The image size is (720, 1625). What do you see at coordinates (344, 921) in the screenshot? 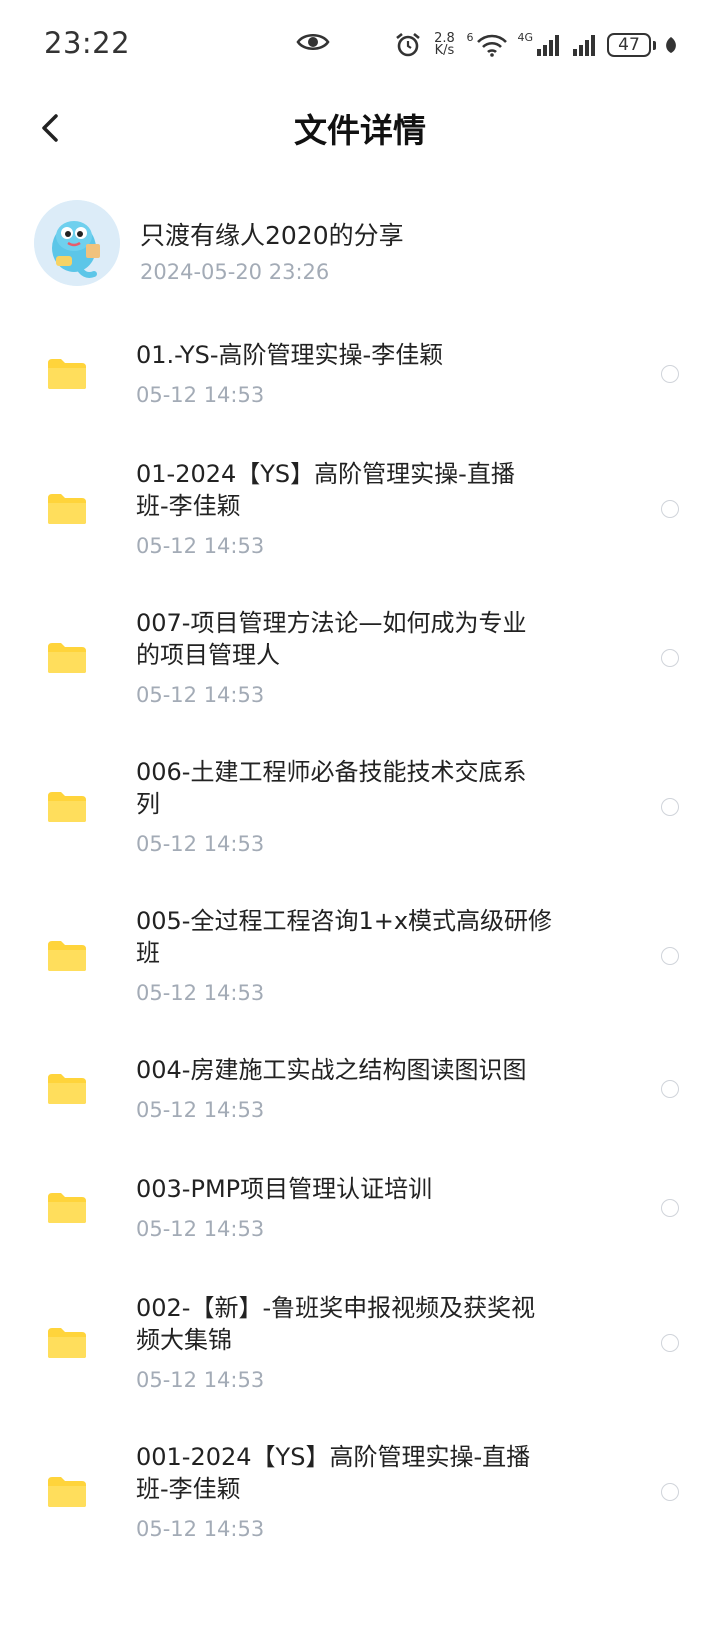
I see `file-name-line: 005-全过程工程咨询1+x模式高级研修` at bounding box center [344, 921].